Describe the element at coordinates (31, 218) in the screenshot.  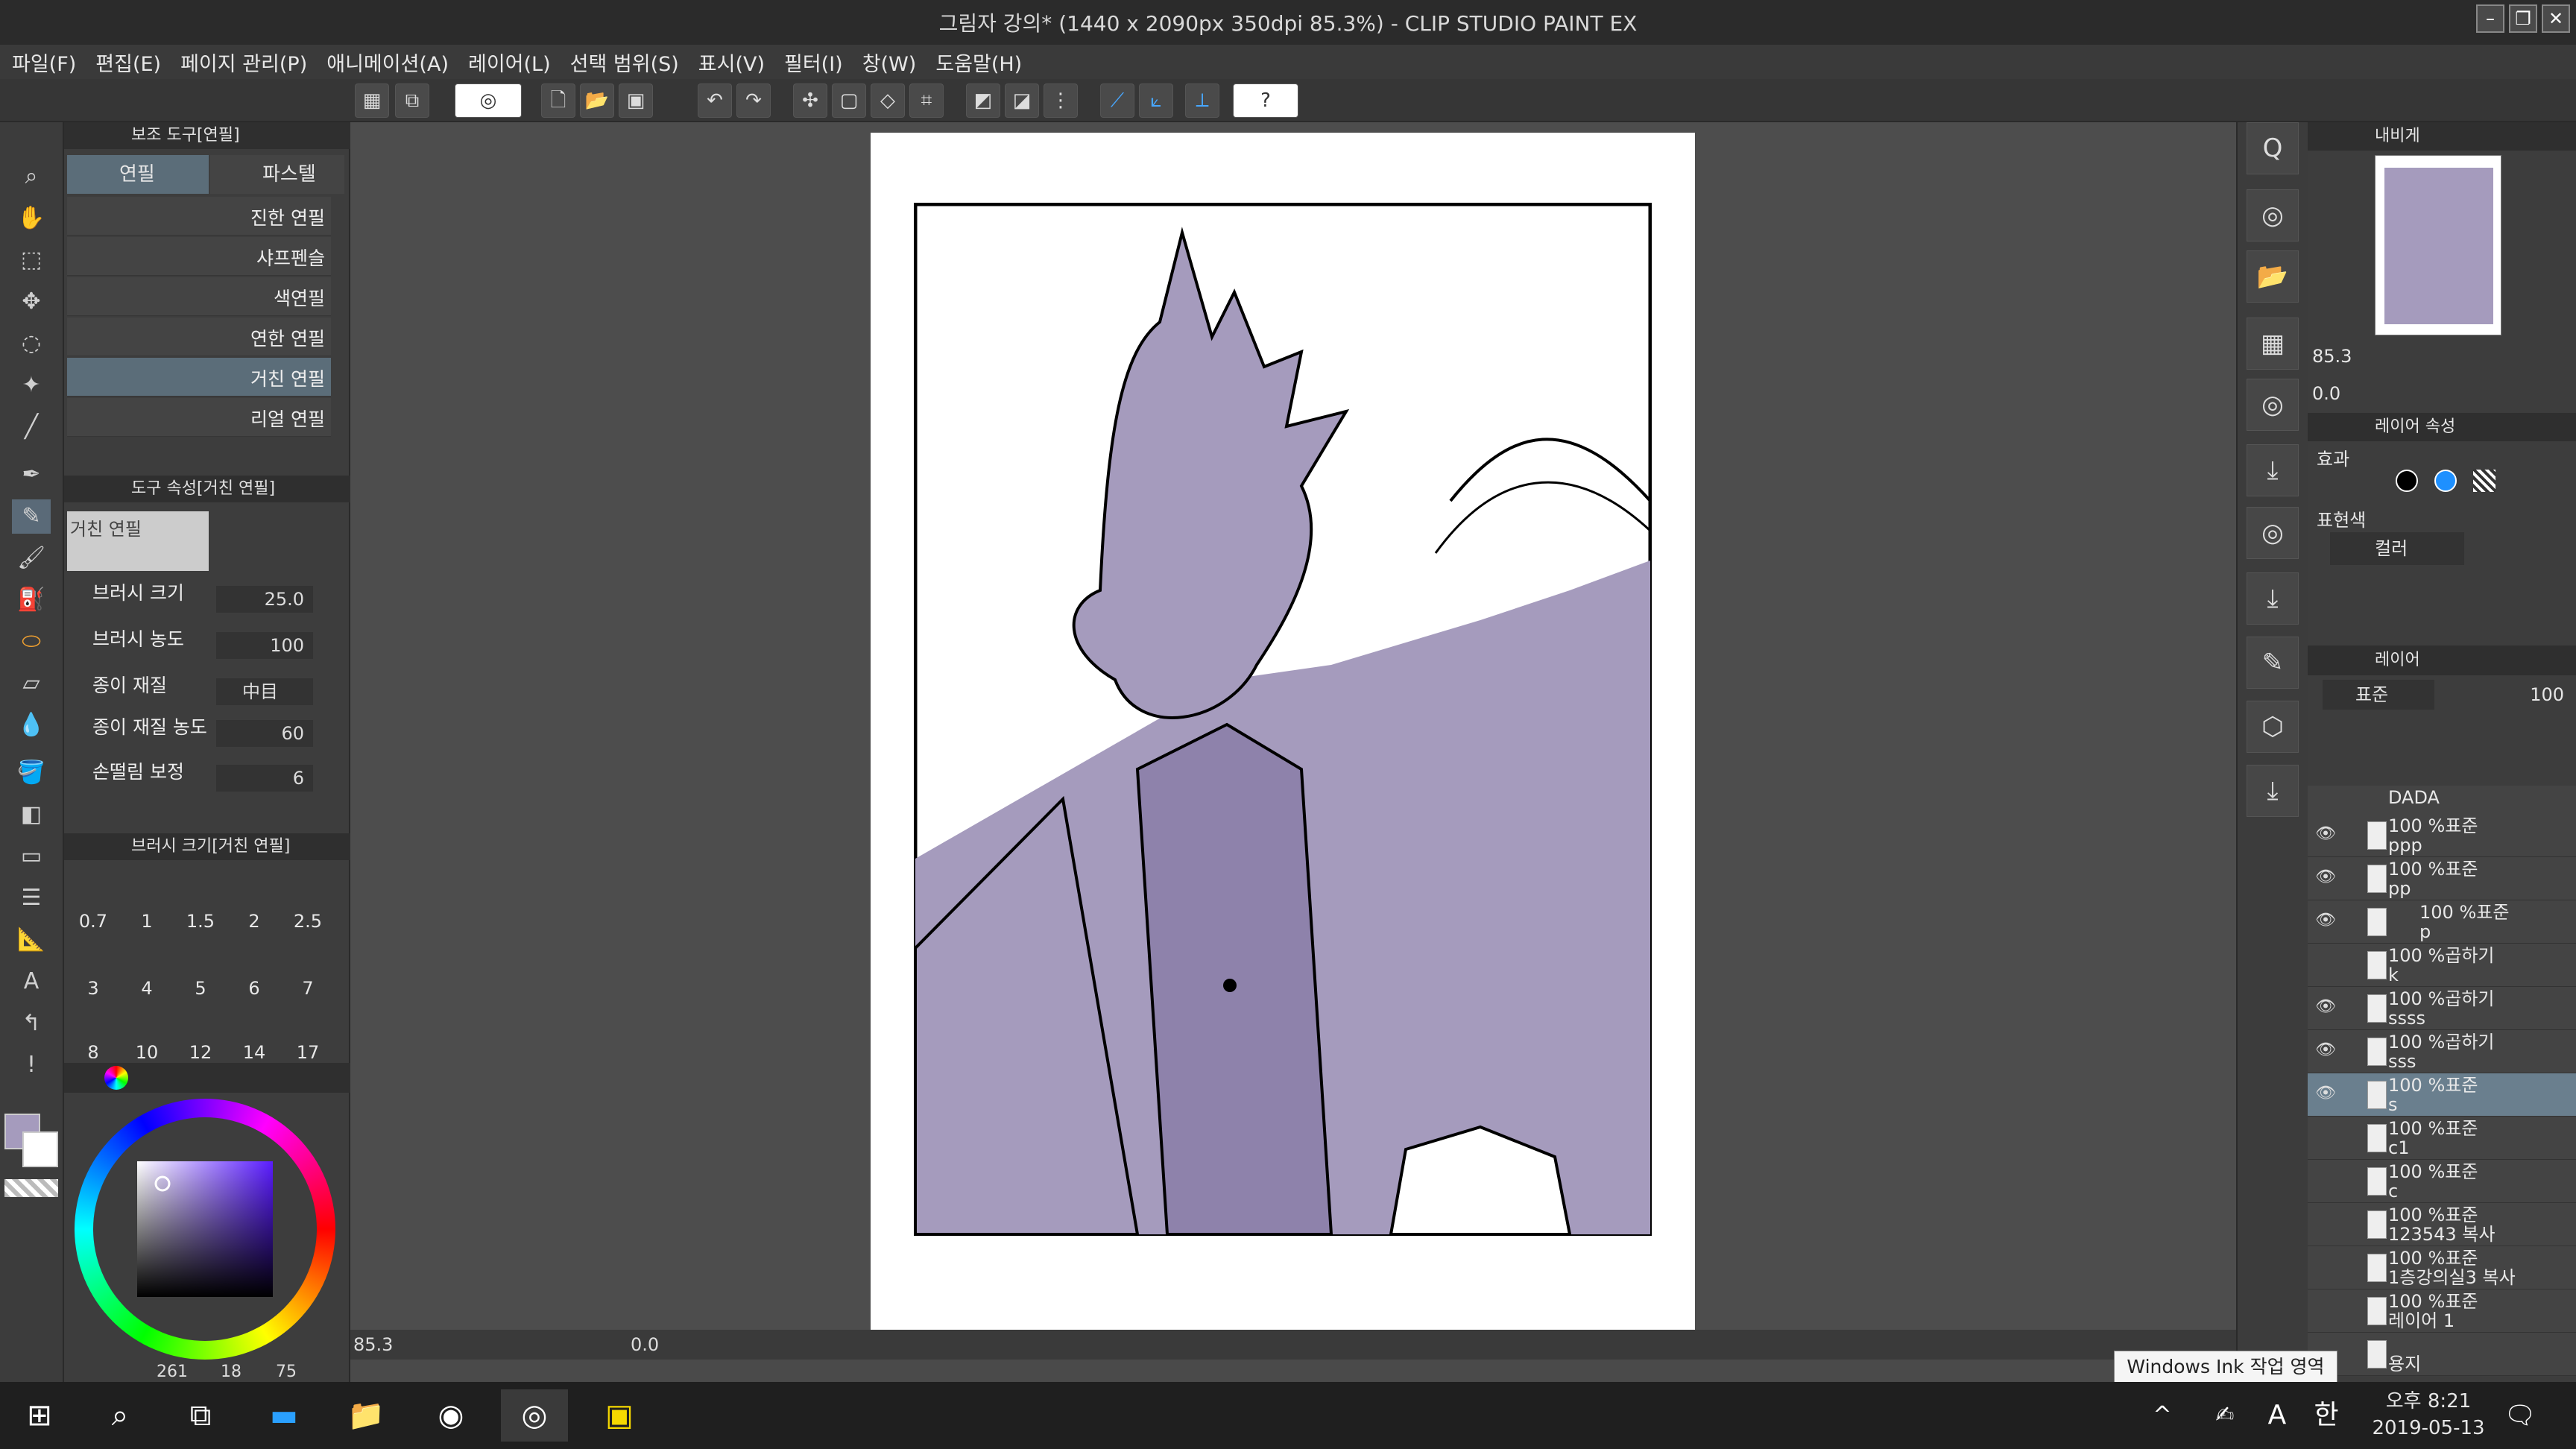
I see `hand-tool-icon: ✋` at that location.